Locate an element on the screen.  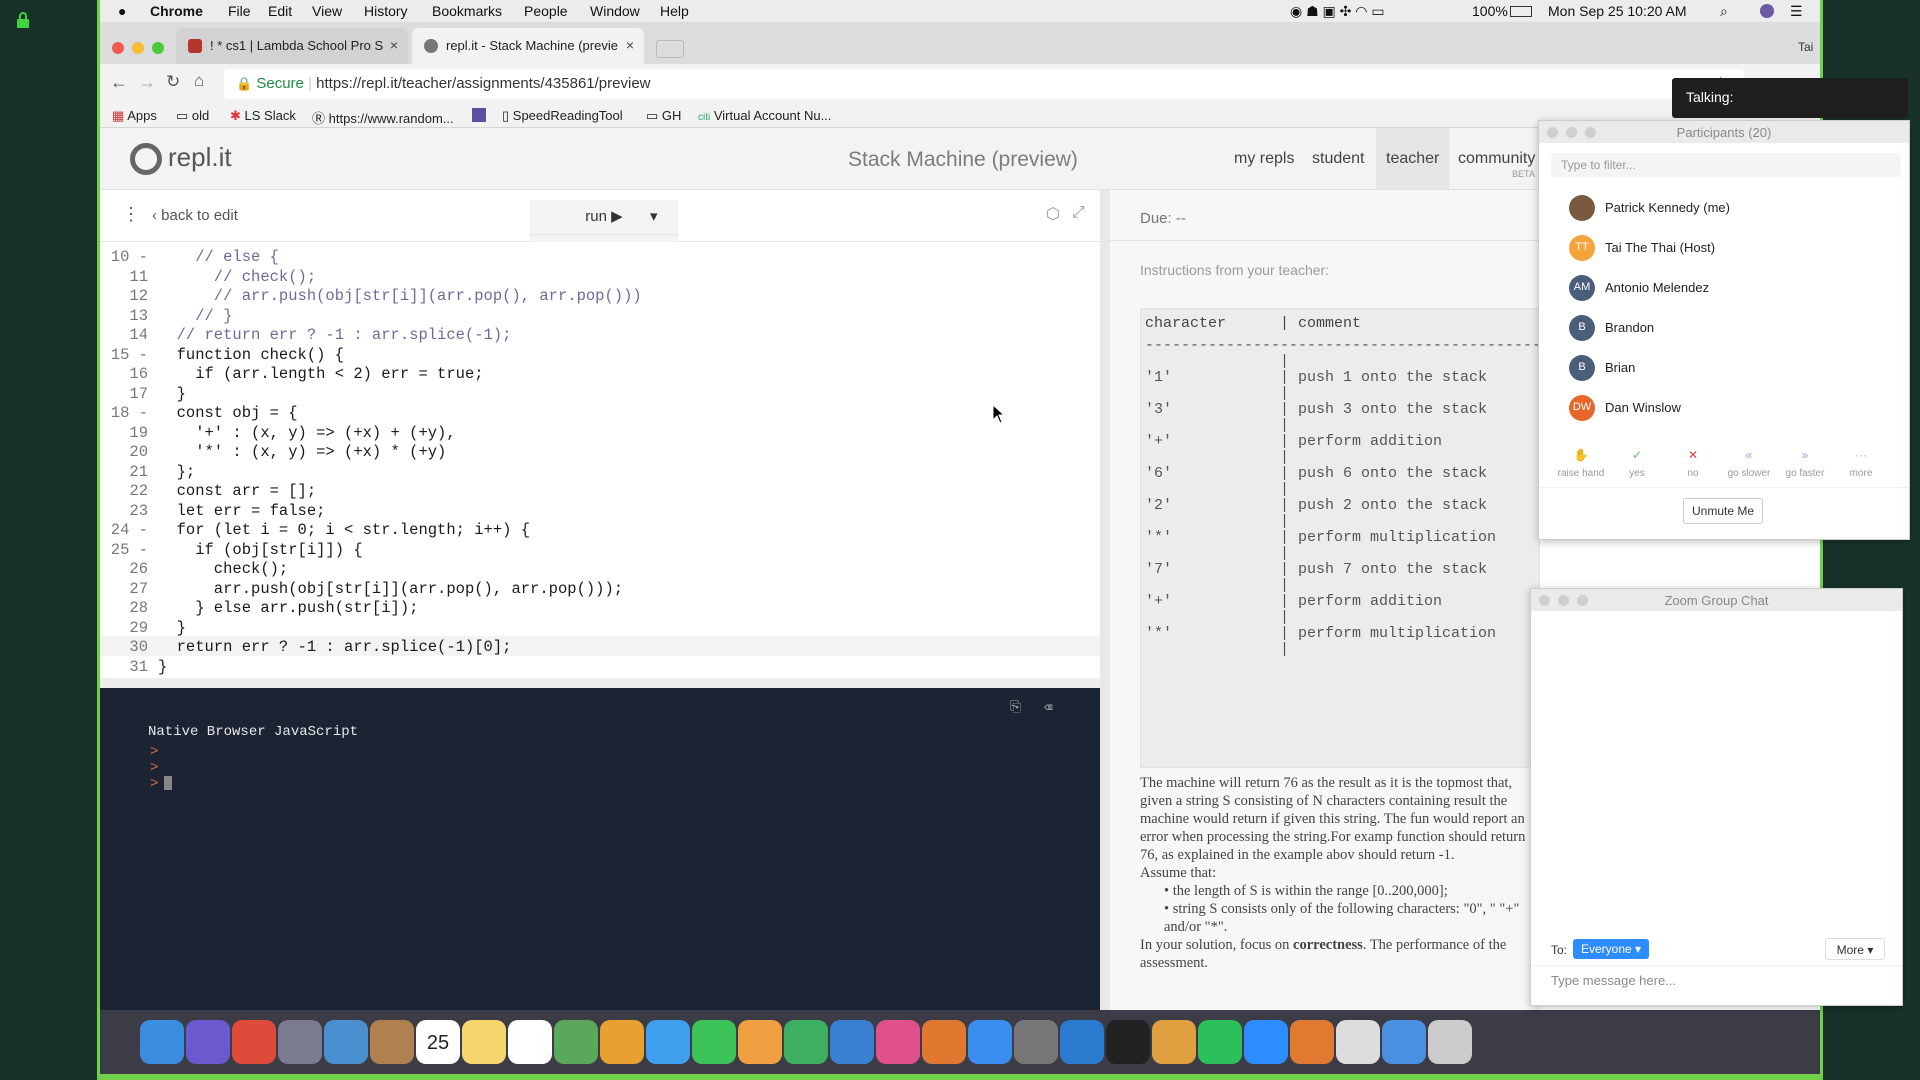
appstore-icon is located at coordinates (990, 1042).